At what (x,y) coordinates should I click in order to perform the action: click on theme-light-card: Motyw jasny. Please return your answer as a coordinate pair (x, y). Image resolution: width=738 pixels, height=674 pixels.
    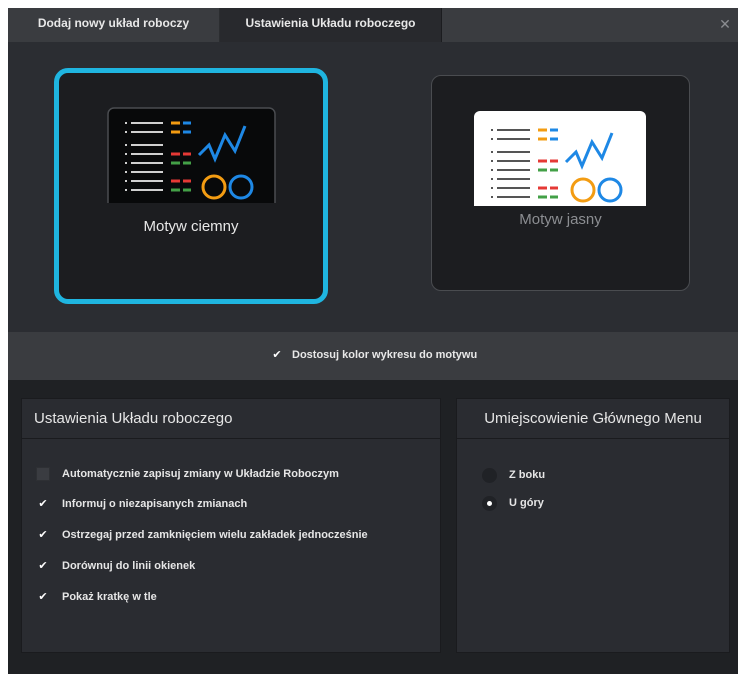
    Looking at the image, I should click on (560, 183).